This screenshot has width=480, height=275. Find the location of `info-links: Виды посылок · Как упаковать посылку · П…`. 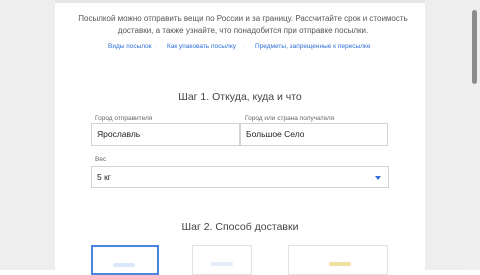

info-links: Виды посылок · Как упаковать посылку · П… is located at coordinates (242, 49).